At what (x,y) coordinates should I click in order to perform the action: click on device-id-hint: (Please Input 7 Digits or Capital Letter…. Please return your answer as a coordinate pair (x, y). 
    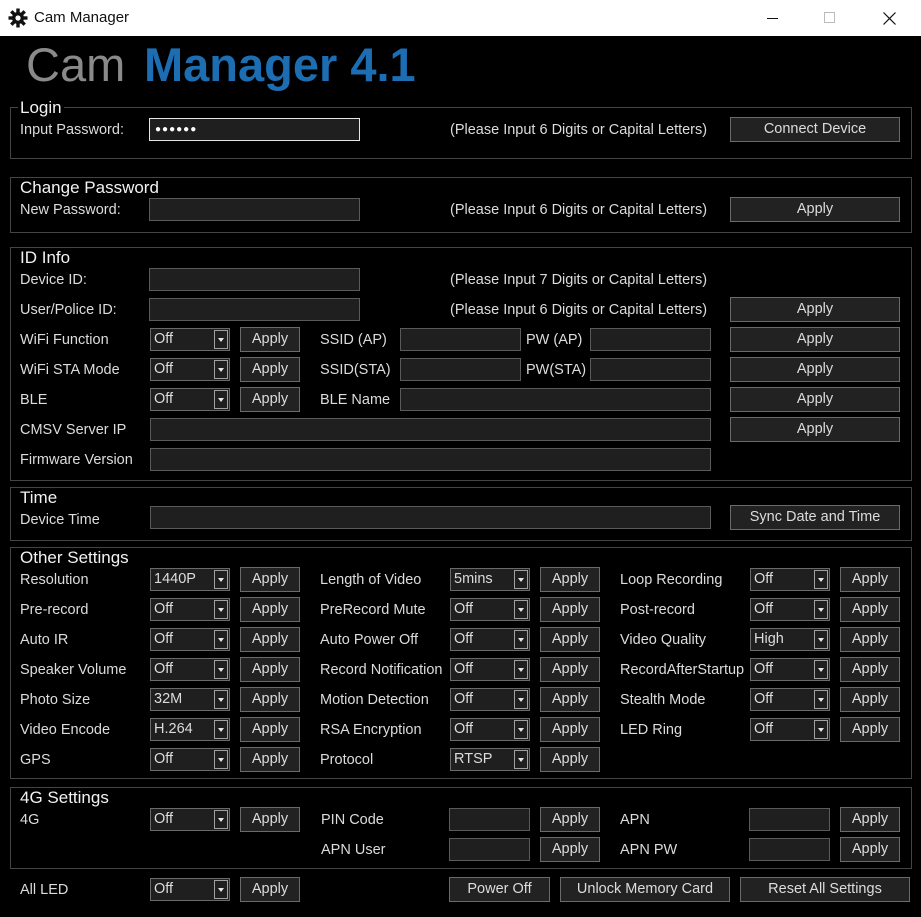
    Looking at the image, I should click on (579, 280).